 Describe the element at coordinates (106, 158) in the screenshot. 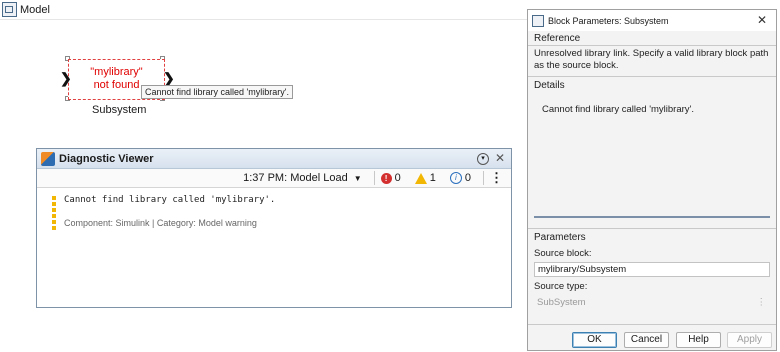

I see `diagnostic-viewer-title: Diagnostic Viewer` at that location.